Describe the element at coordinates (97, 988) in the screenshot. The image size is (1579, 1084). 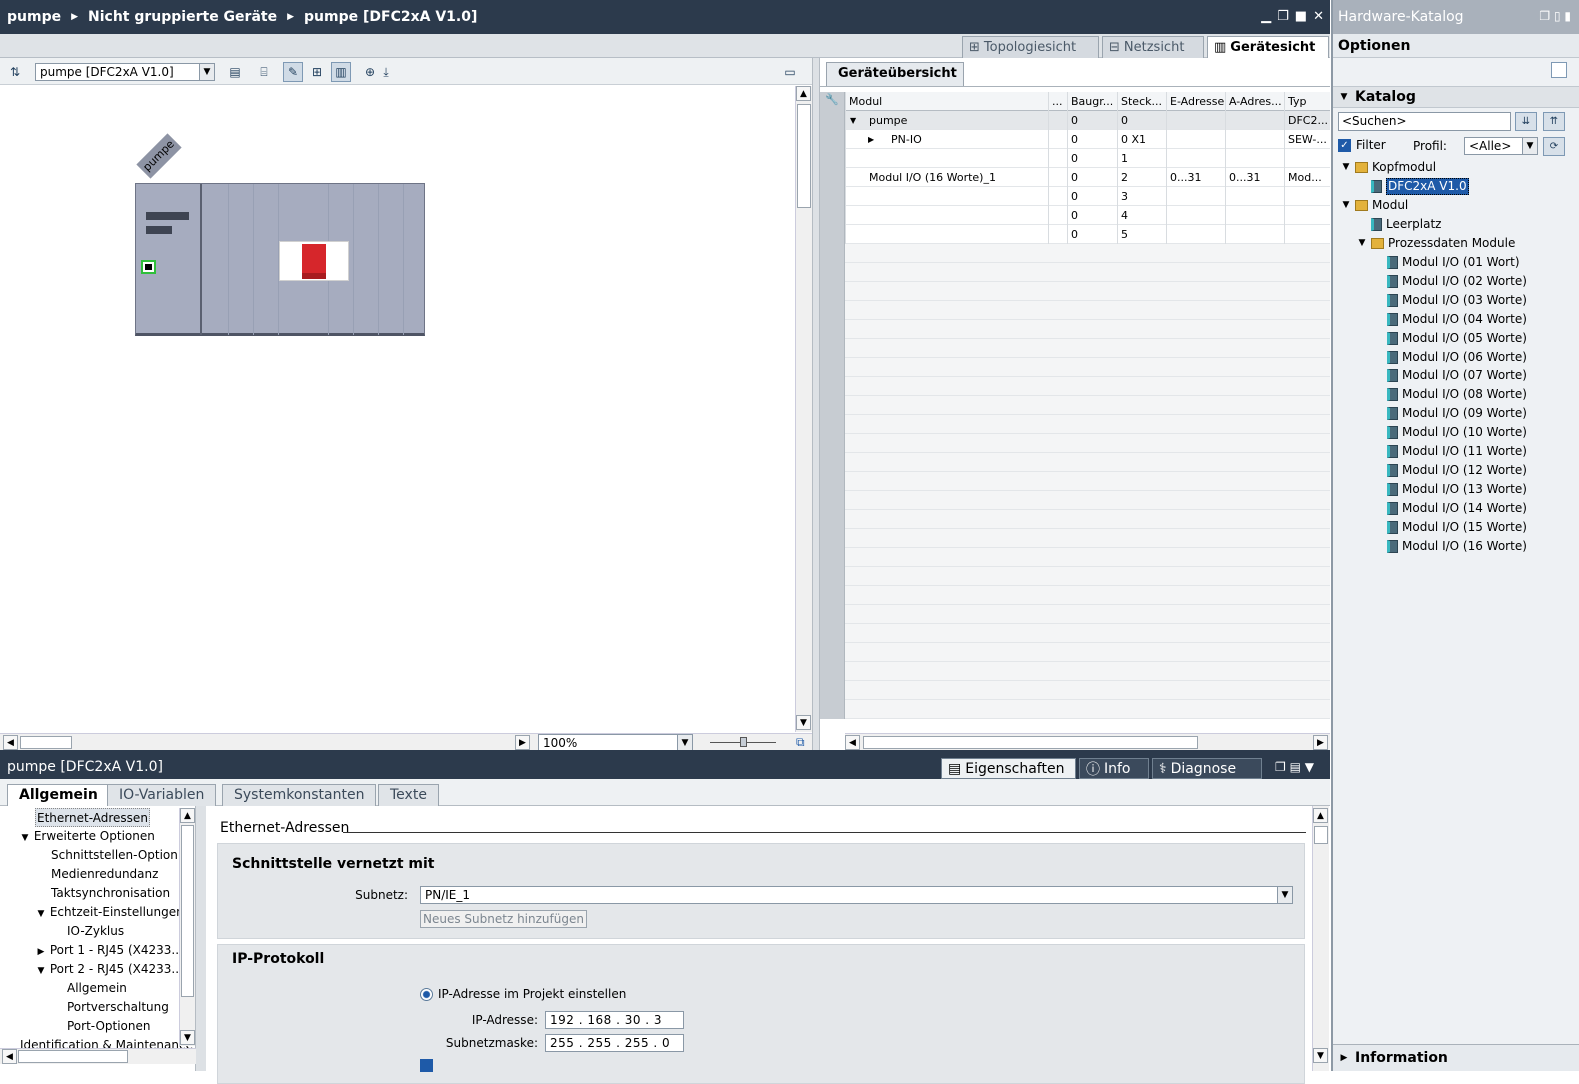
I see `nav-port-allgemein: Allgemein` at that location.